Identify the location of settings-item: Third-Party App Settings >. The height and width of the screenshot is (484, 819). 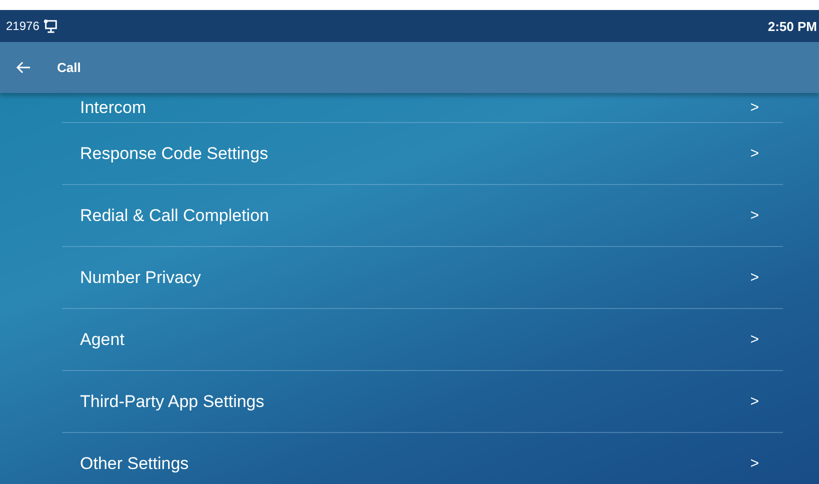
(422, 402).